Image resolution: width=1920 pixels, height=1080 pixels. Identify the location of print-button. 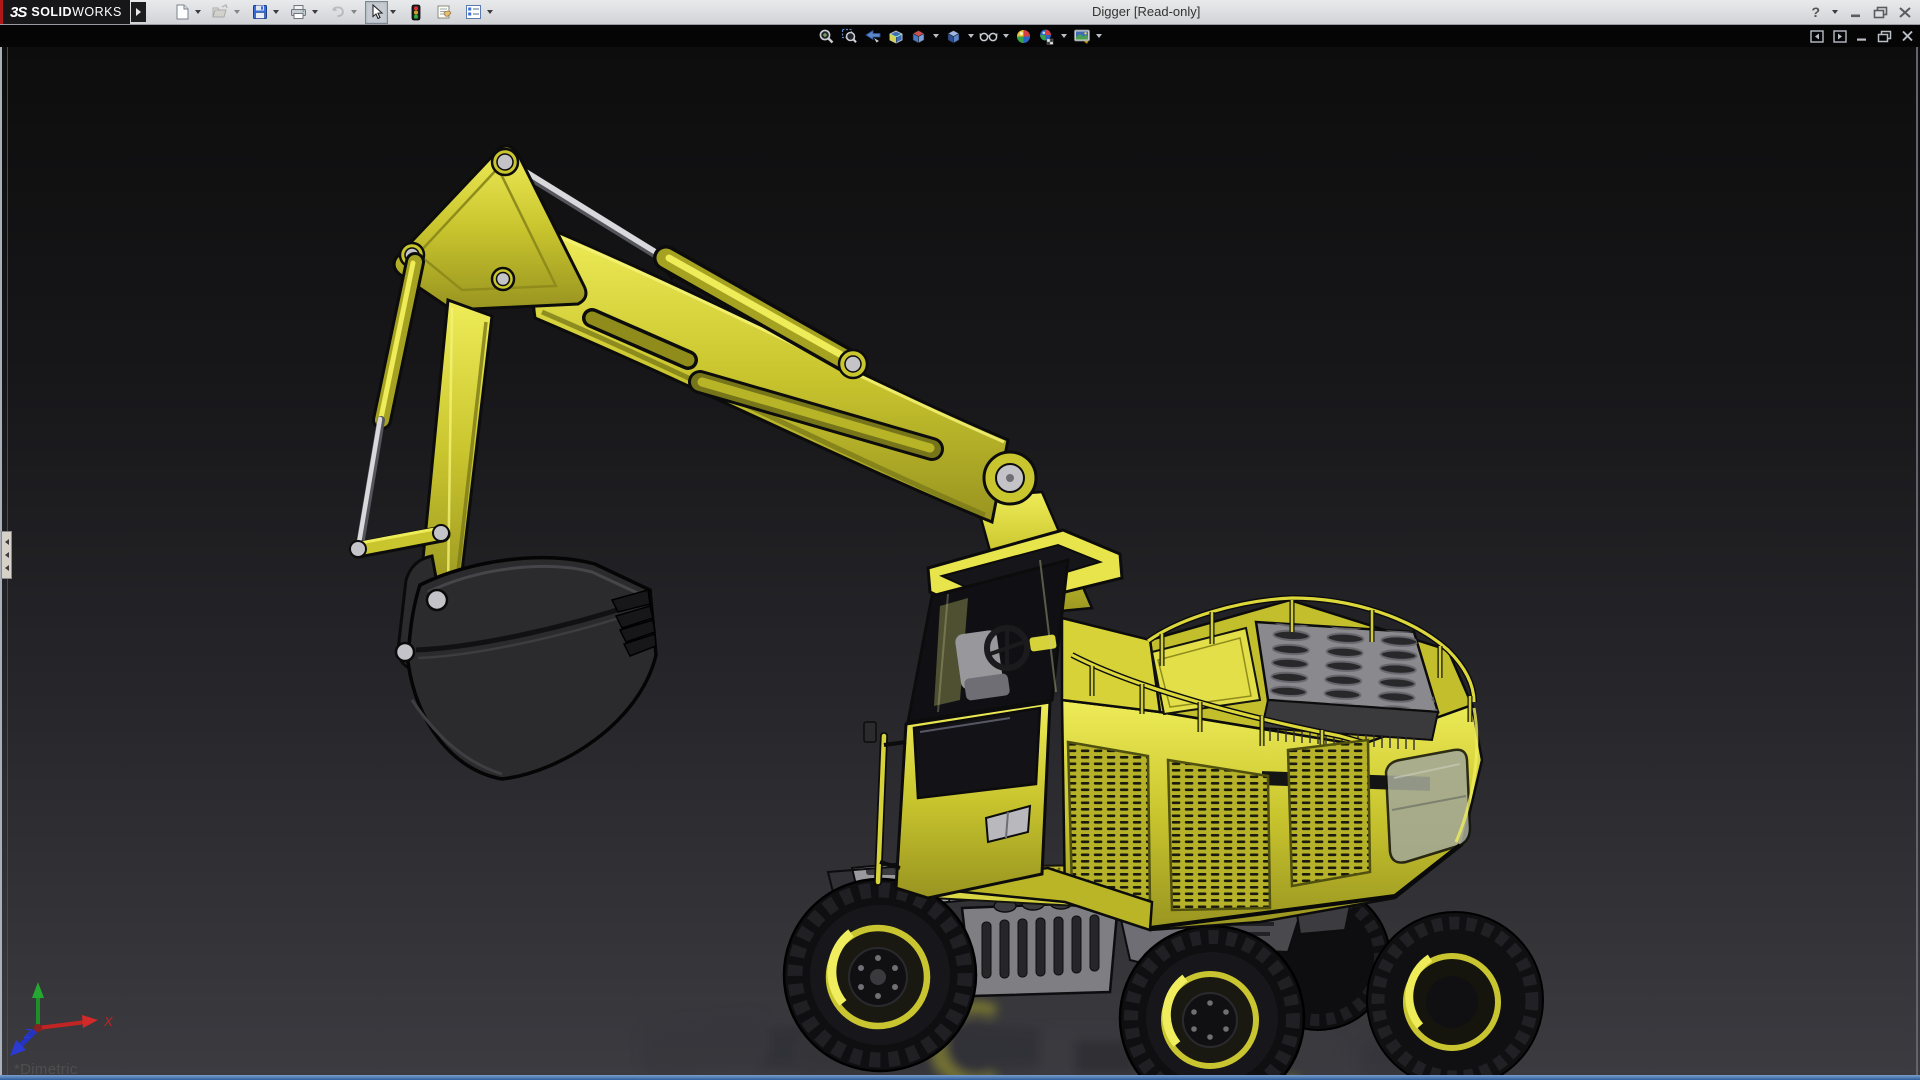
(298, 12).